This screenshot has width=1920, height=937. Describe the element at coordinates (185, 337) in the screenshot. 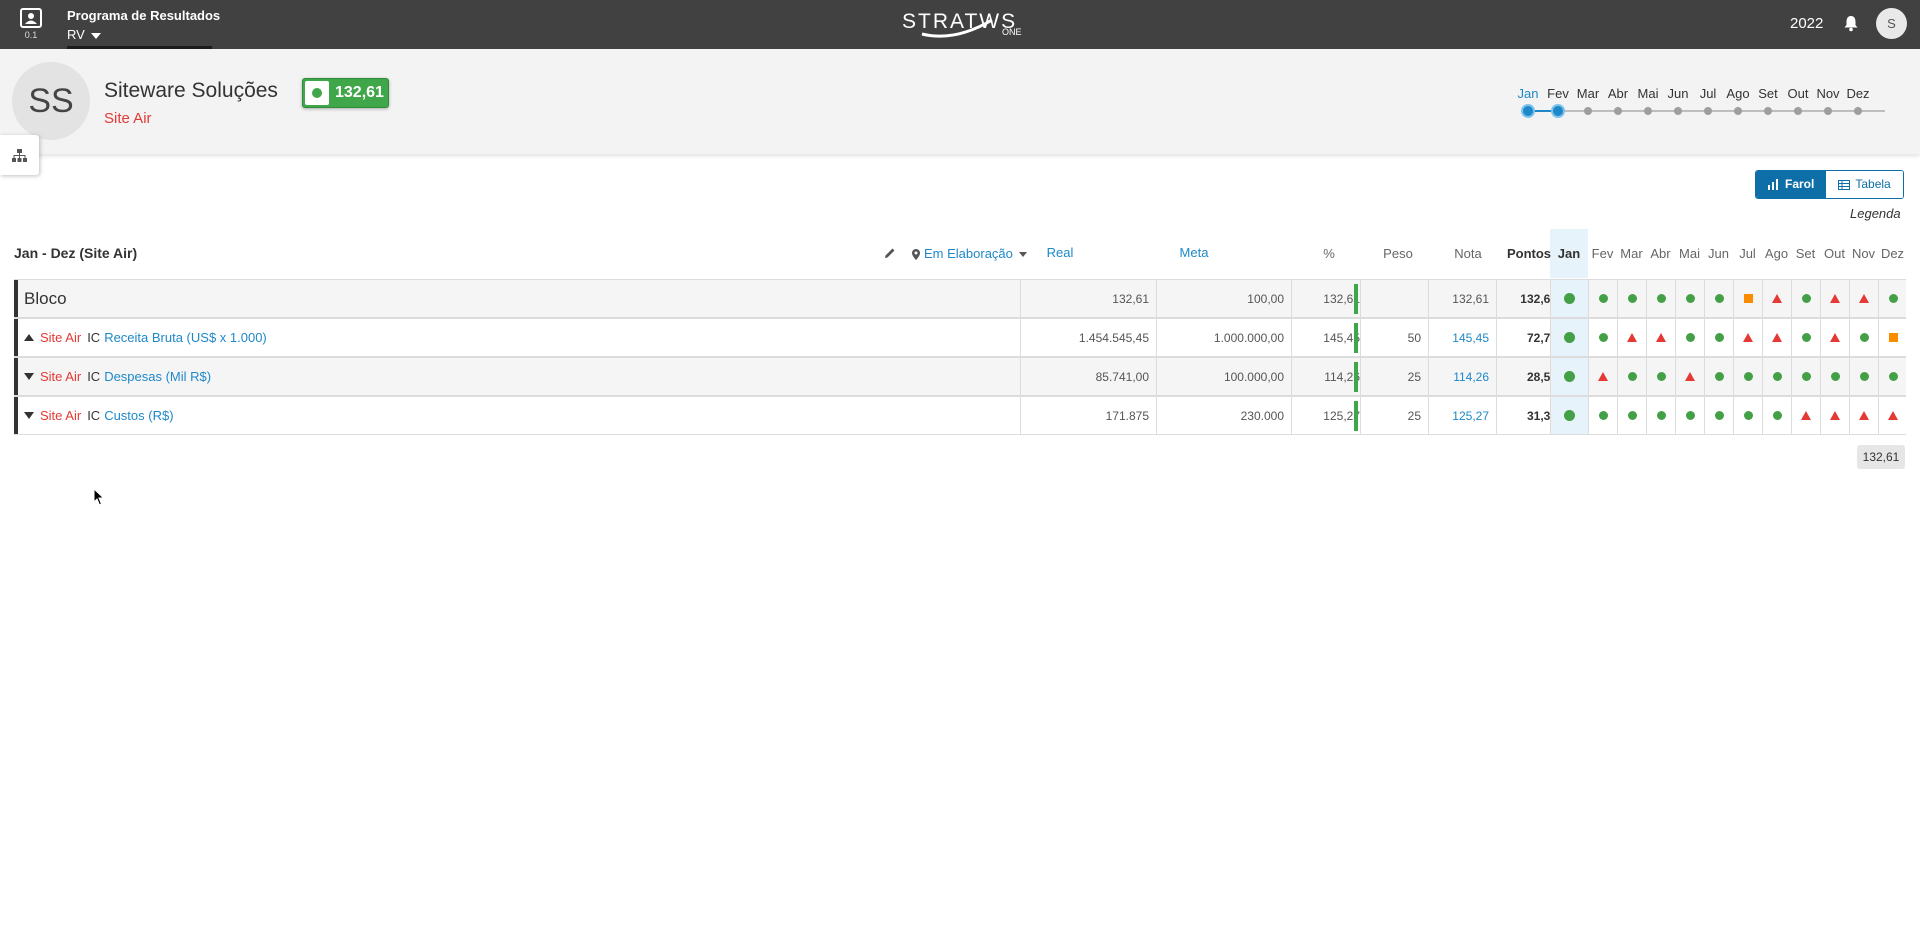

I see `indicator-name: Receita Bruta (US$ x 1.000)` at that location.